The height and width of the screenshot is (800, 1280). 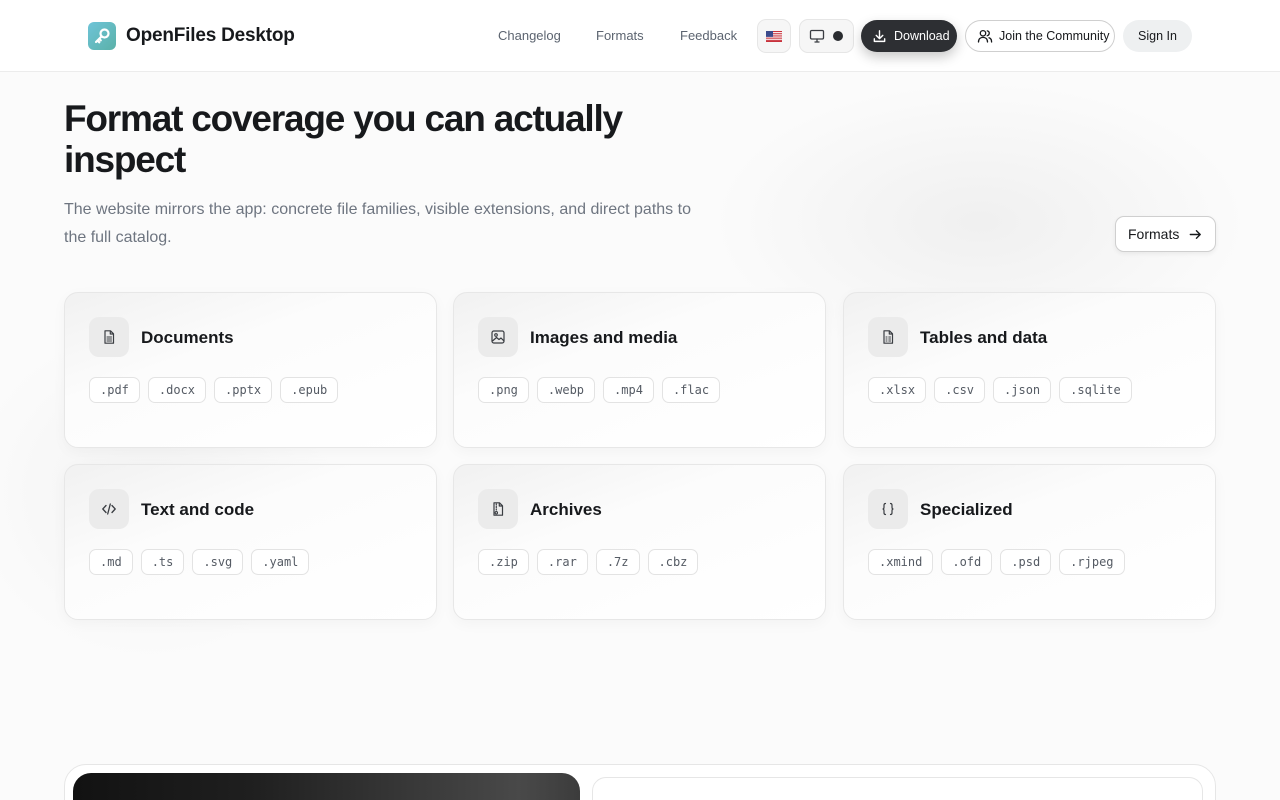 I want to click on category-card-text-and-code: Text and code .md .ts .svg .yaml, so click(x=250, y=542).